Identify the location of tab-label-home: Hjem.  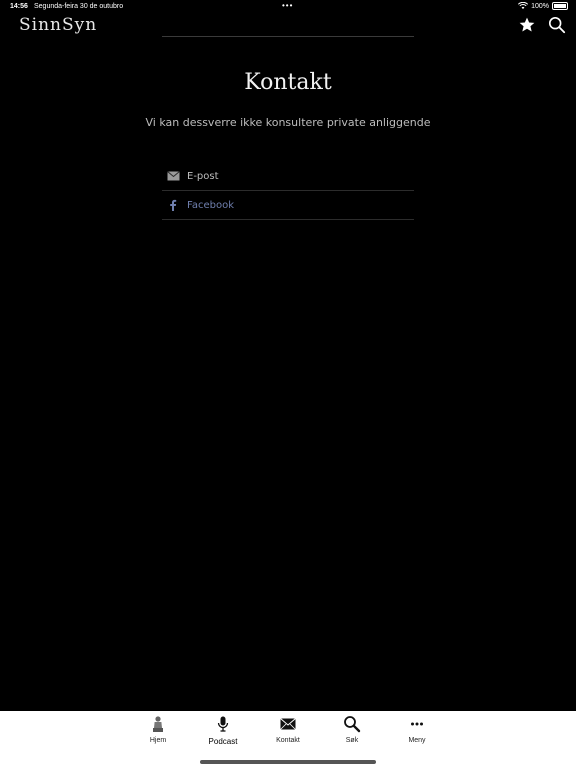
(158, 740).